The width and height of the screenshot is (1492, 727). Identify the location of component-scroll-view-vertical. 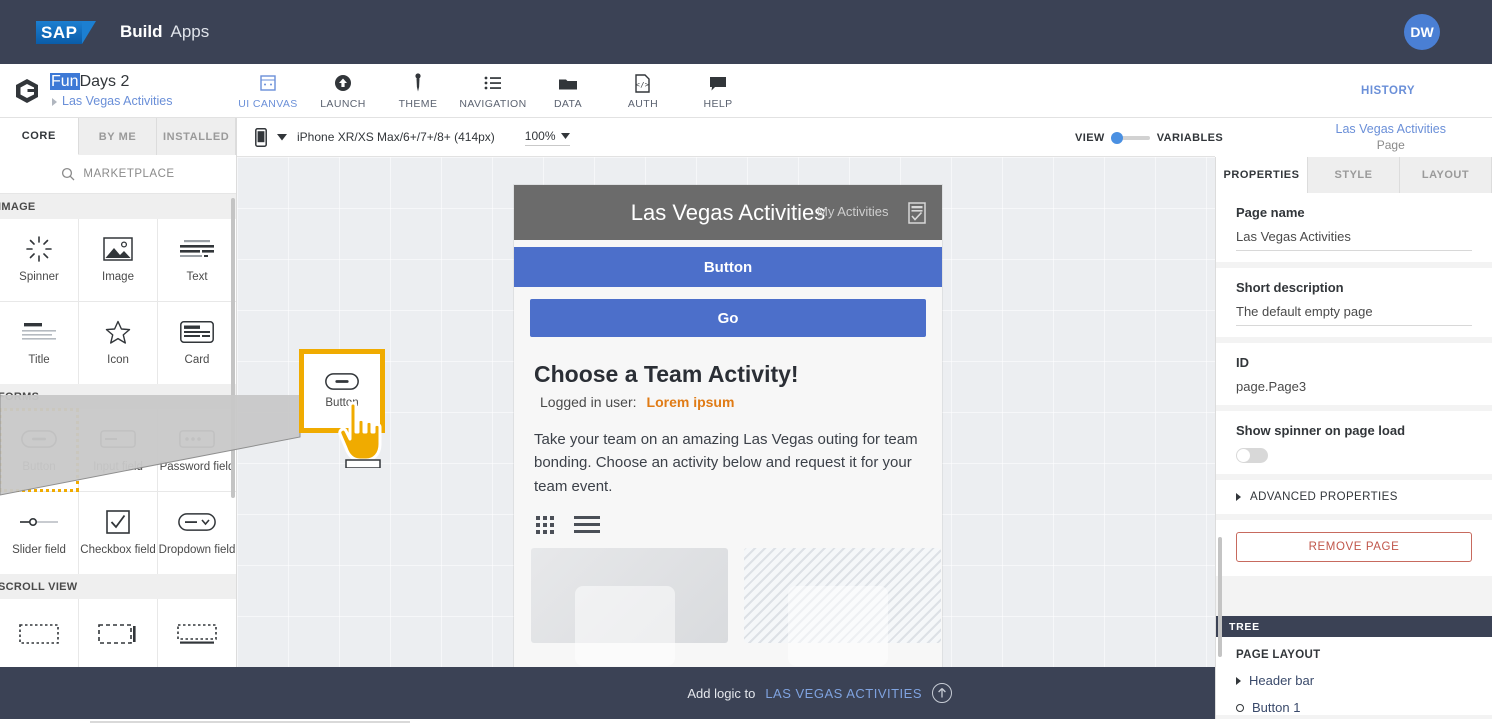
(118, 633).